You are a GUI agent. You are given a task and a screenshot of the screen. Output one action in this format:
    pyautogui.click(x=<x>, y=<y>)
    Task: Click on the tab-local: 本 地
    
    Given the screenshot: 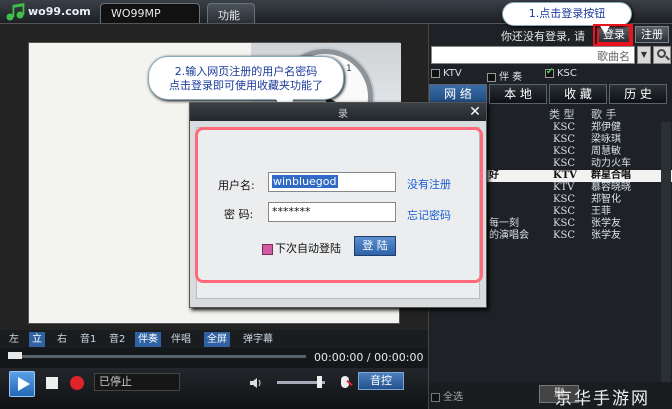 What is the action you would take?
    pyautogui.click(x=518, y=94)
    